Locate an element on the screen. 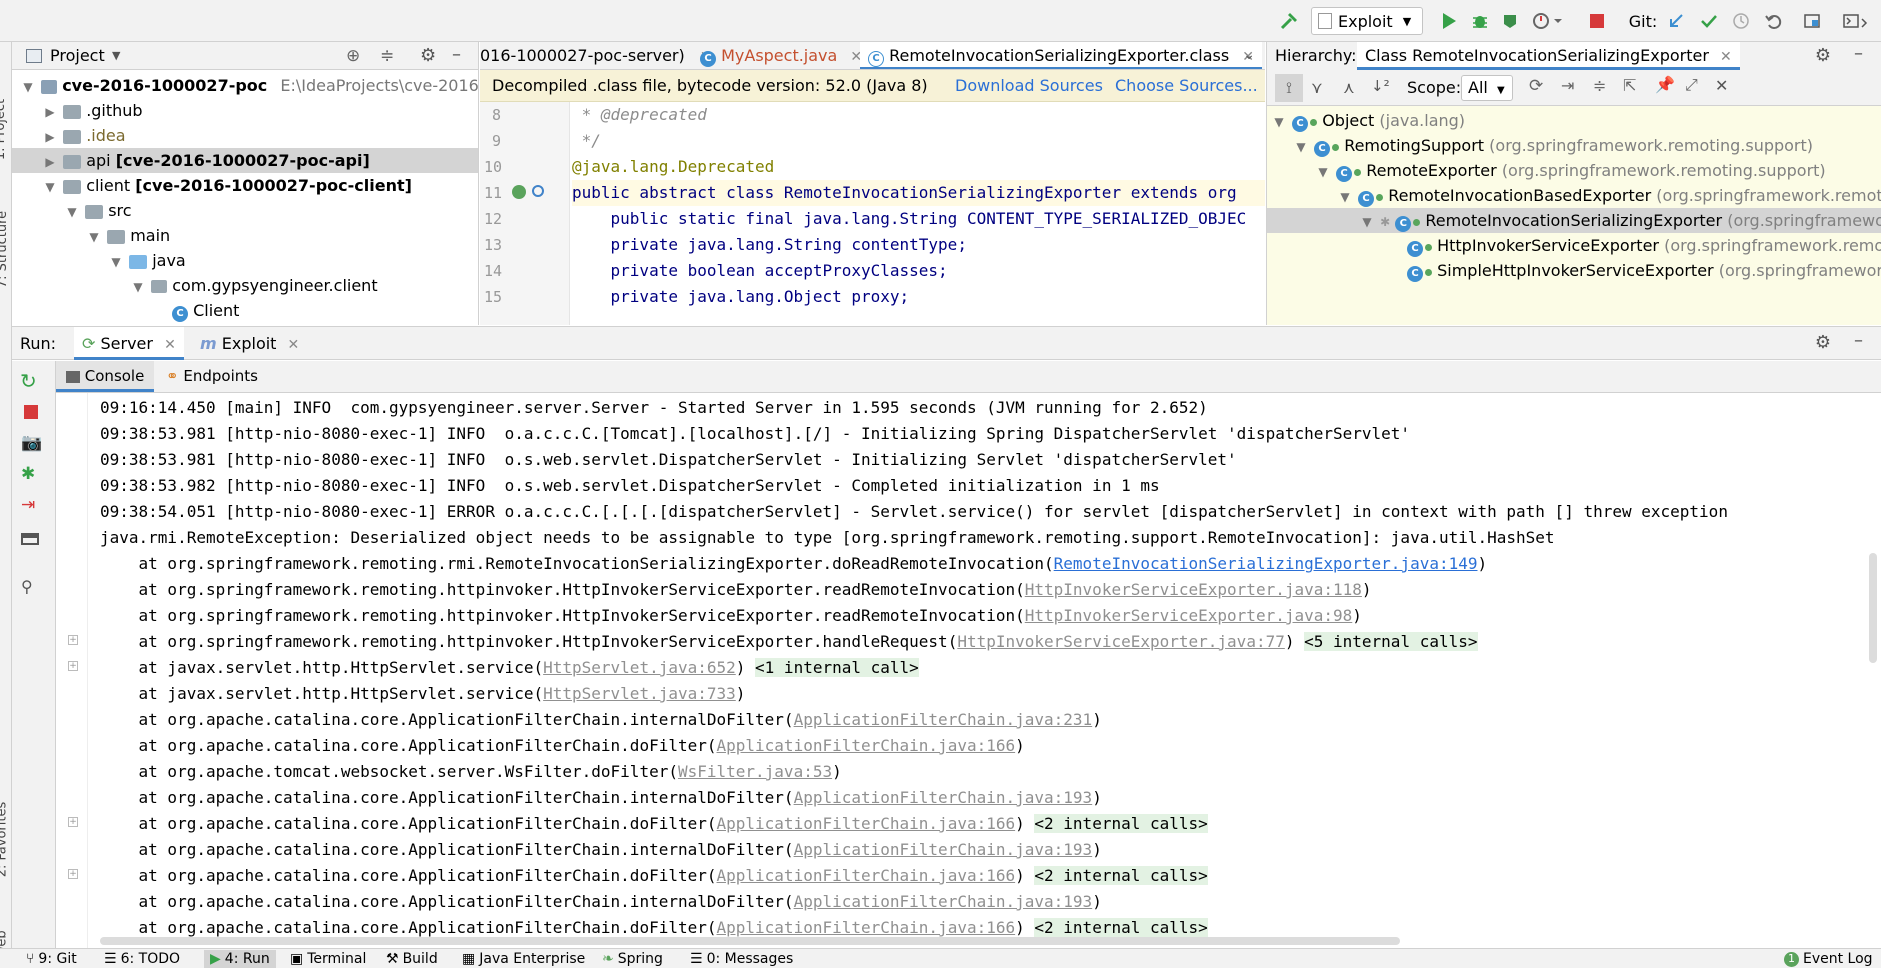  run-config-select: Exploit ▼ is located at coordinates (1367, 21).